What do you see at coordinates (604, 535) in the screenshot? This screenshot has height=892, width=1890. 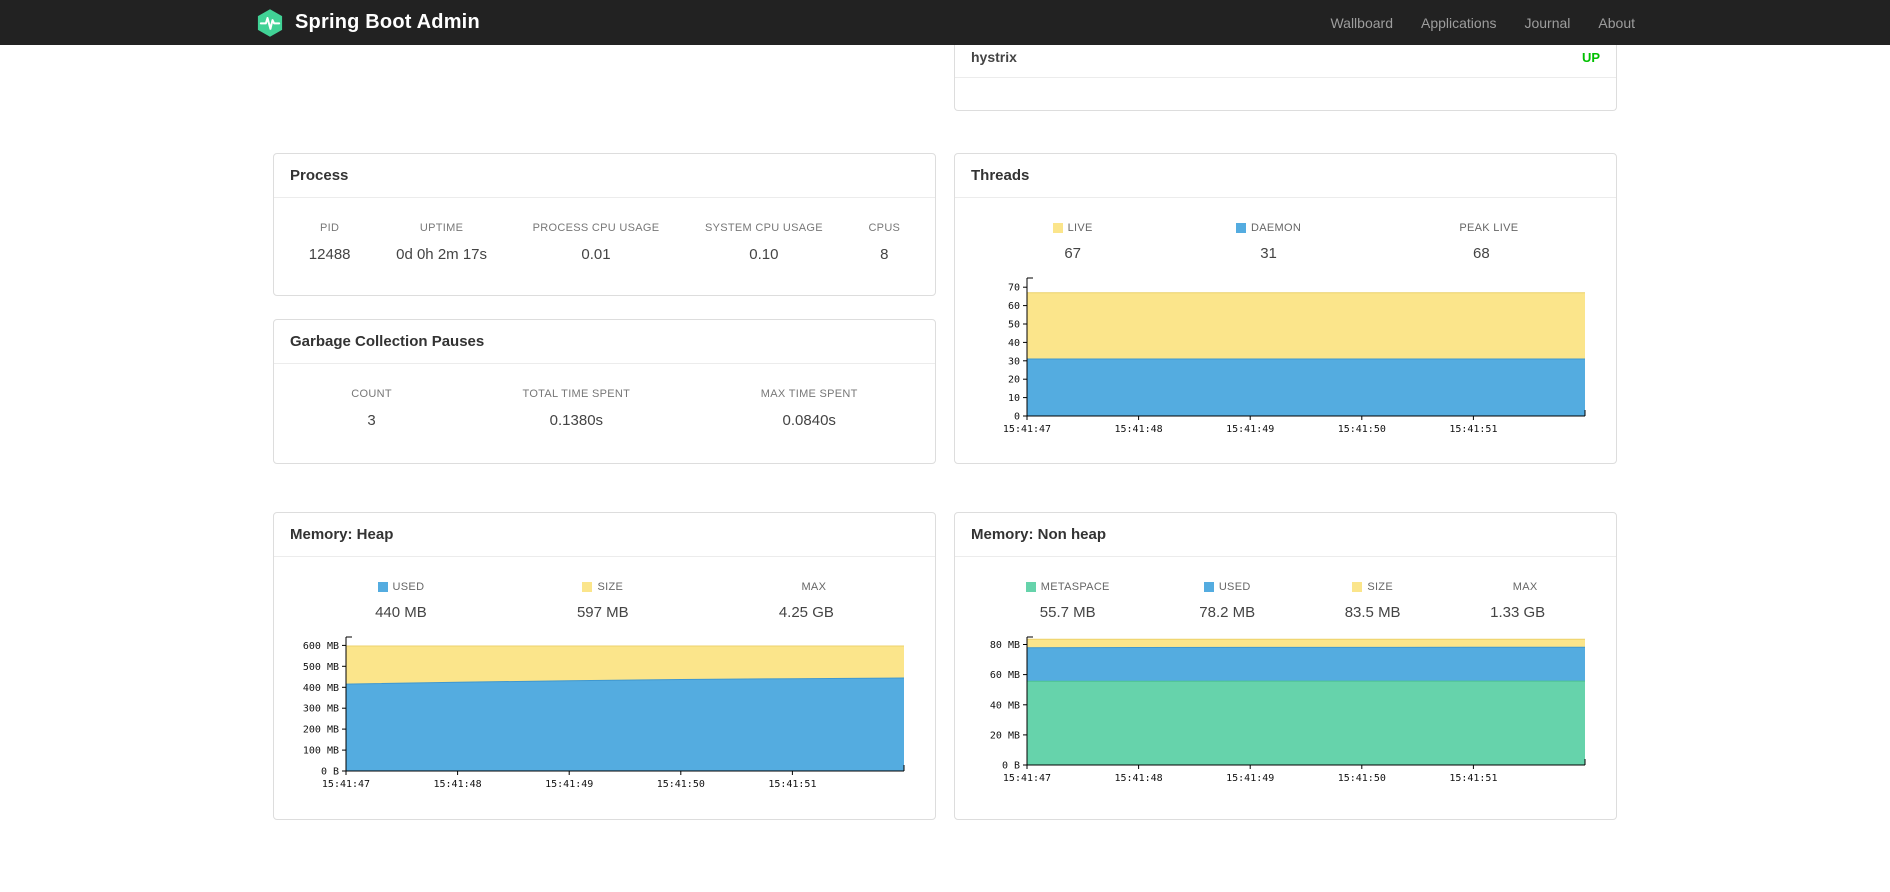 I see `memory-heap-panel-title: Memory: Heap` at bounding box center [604, 535].